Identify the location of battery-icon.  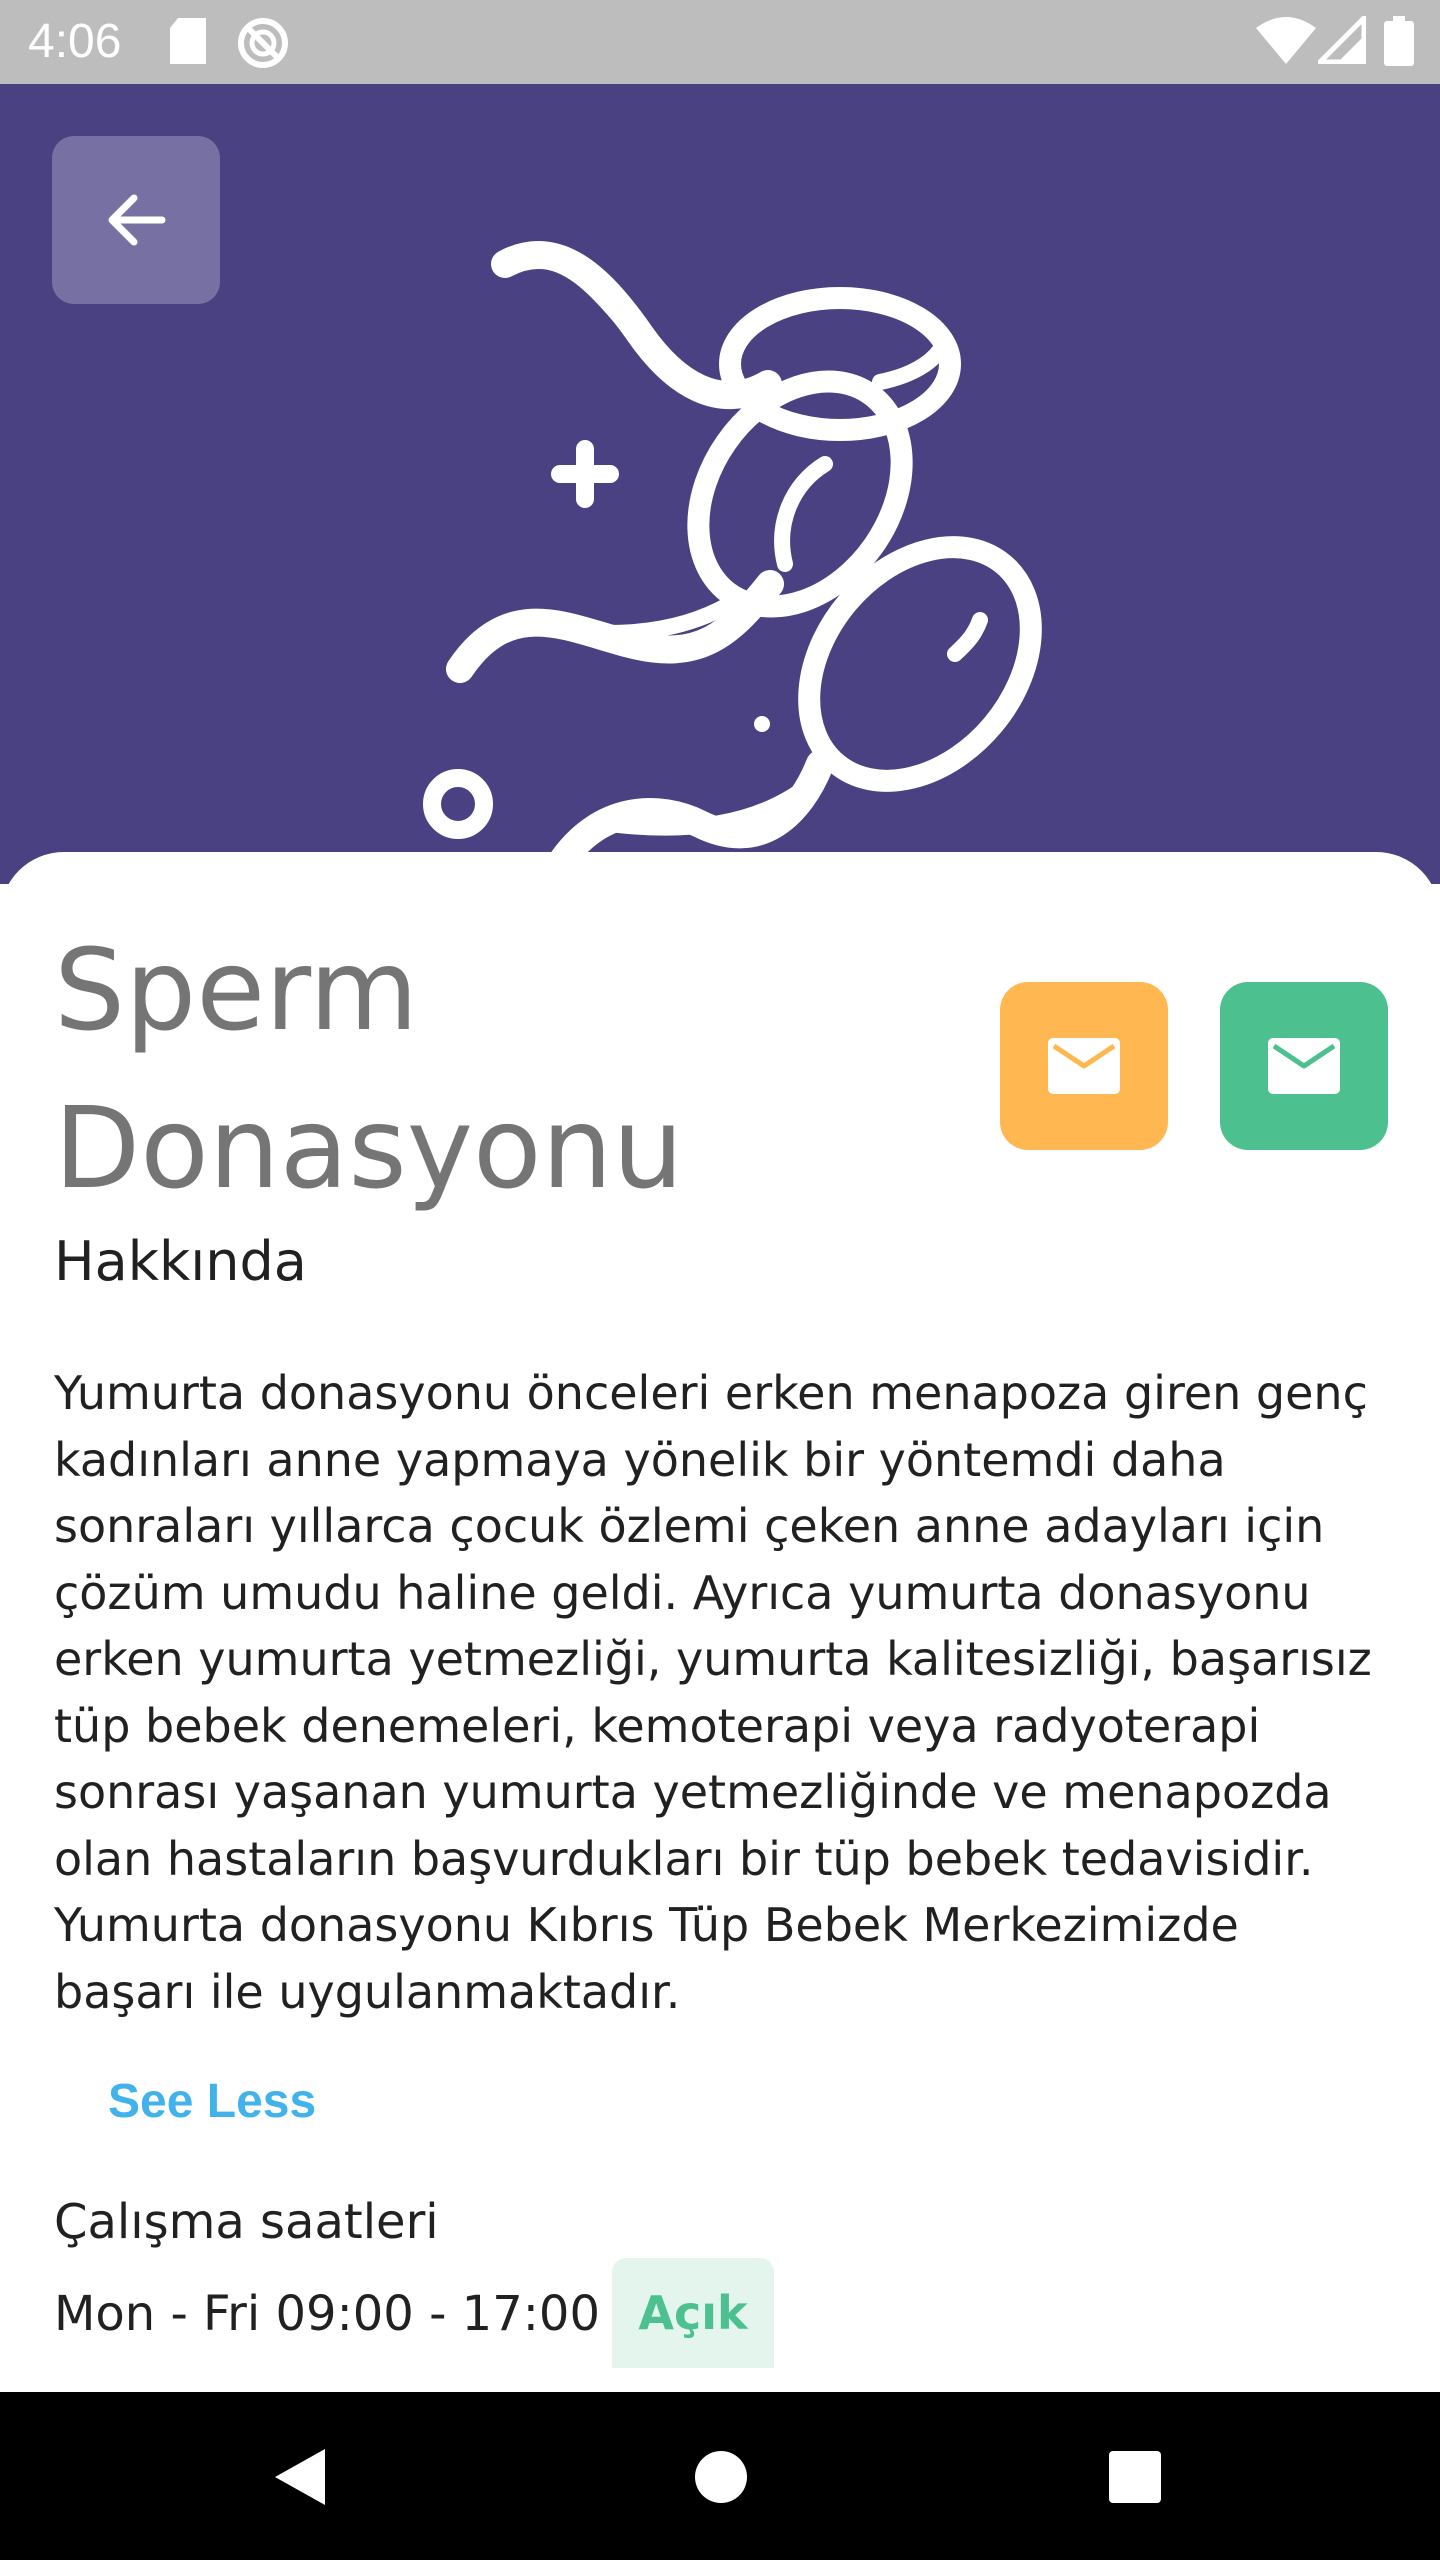
(1399, 41).